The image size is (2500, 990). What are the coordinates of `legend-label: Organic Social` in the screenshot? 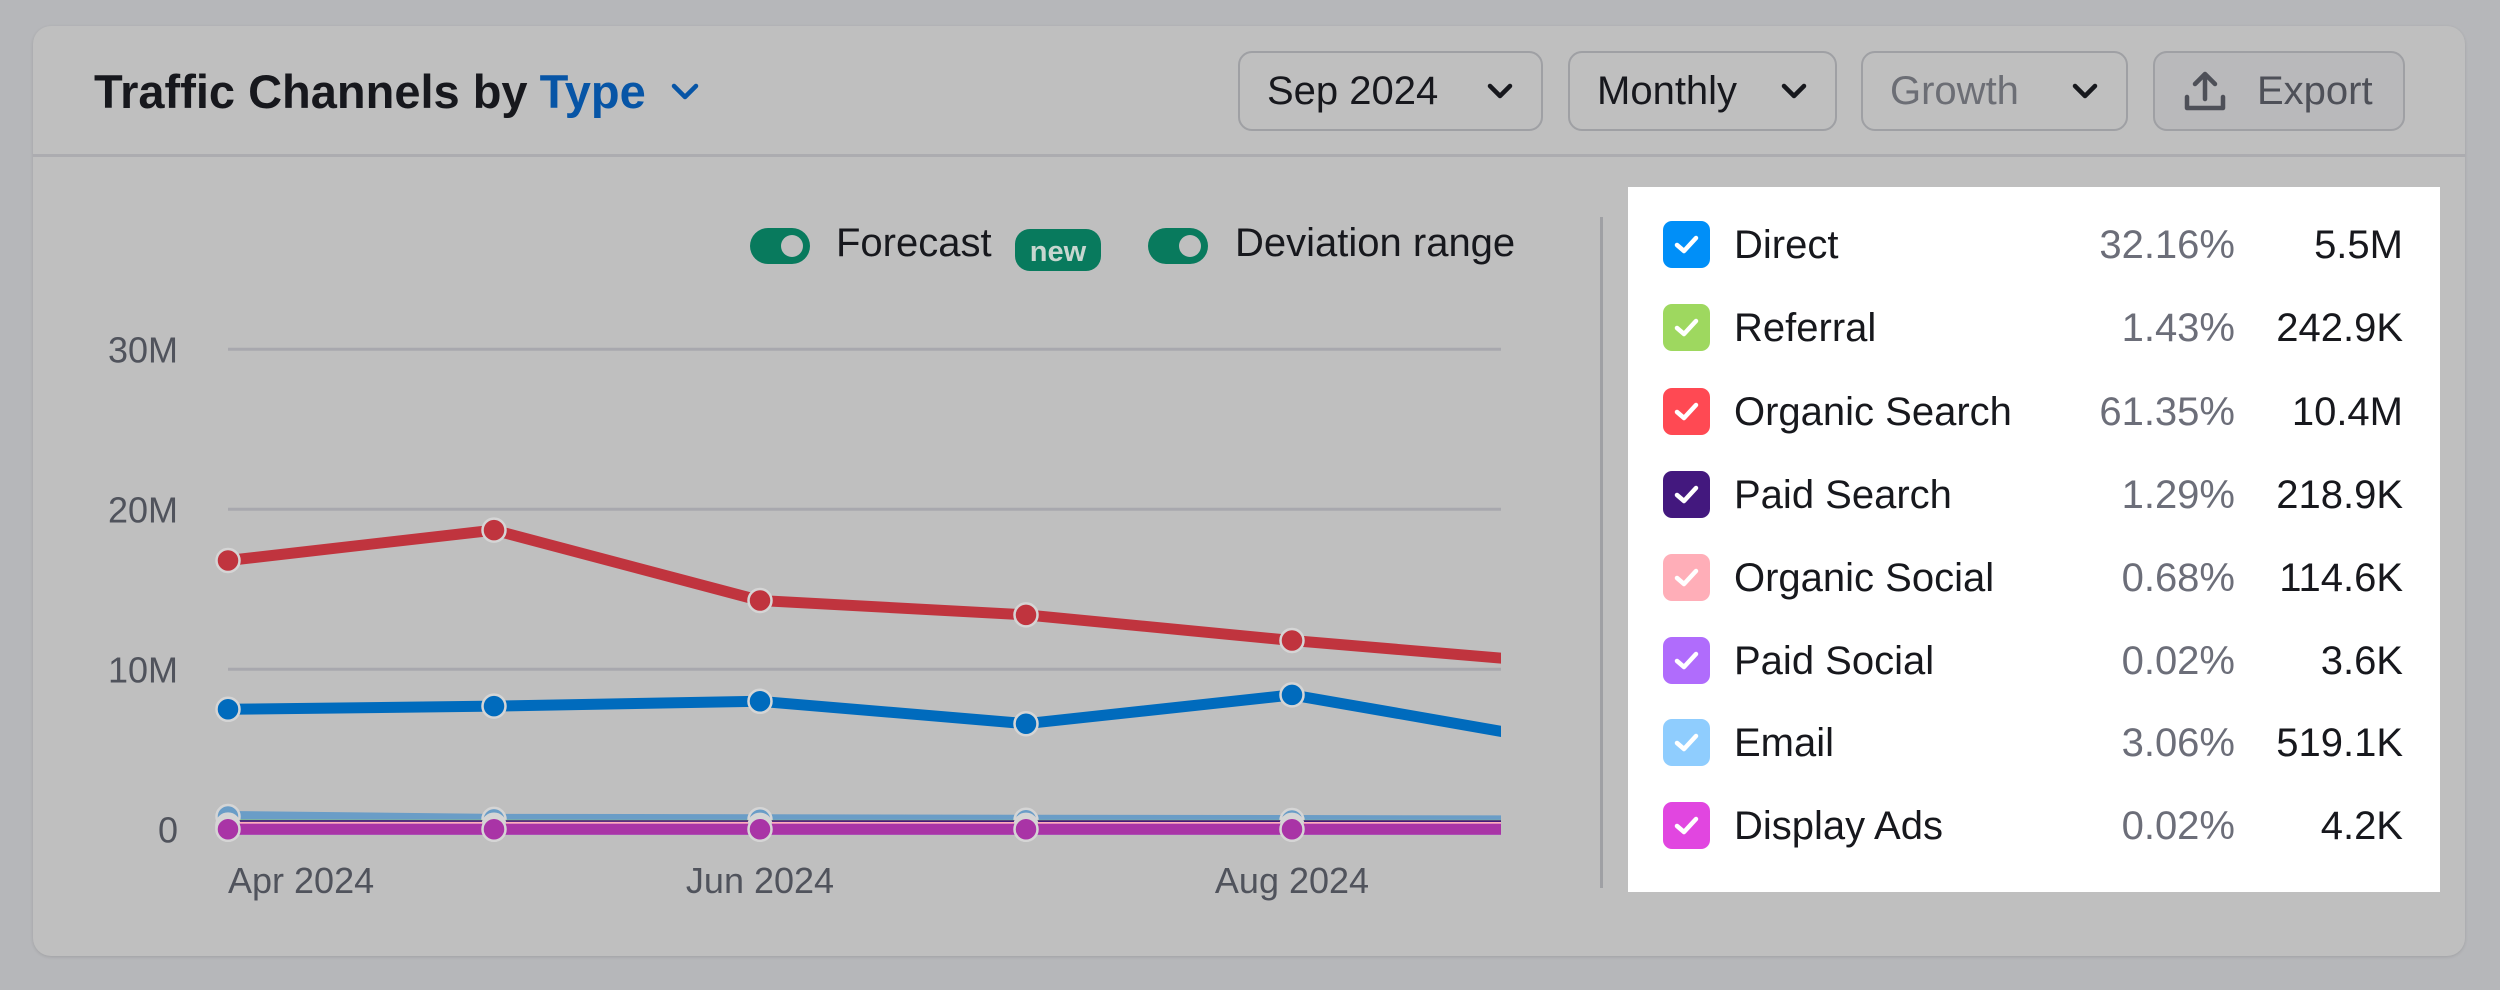 It's located at (1864, 578).